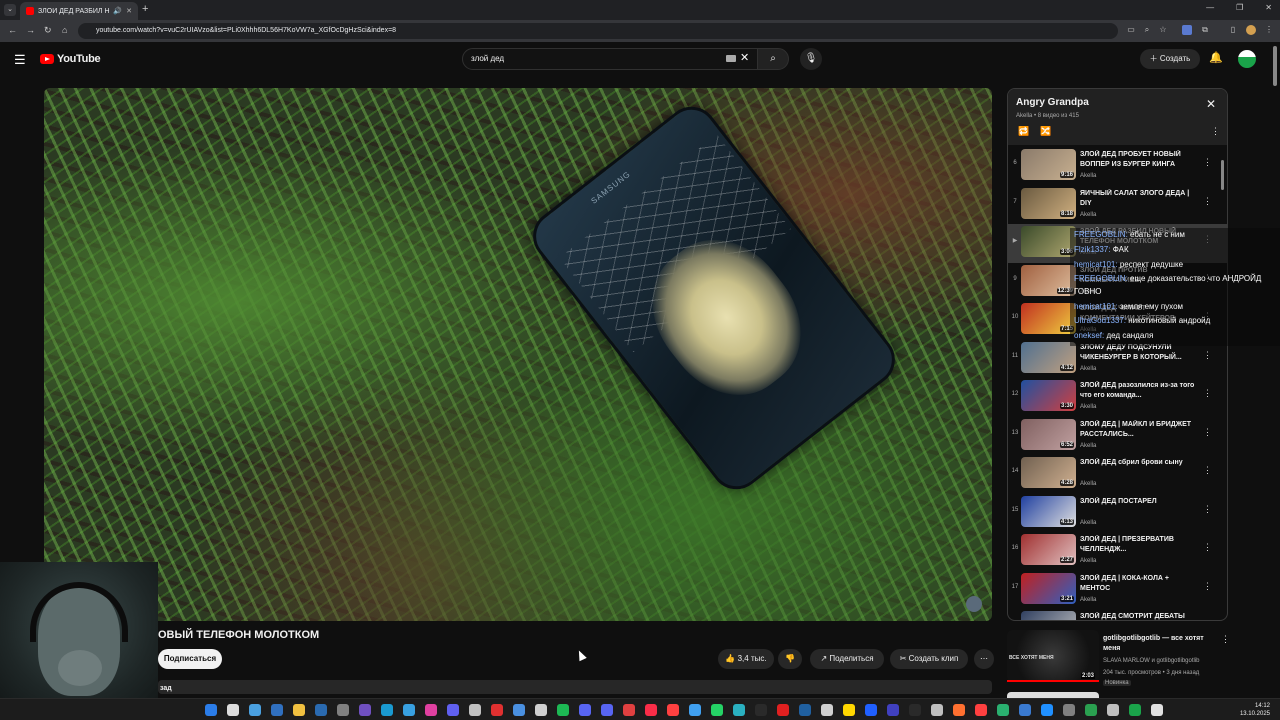 The width and height of the screenshot is (1280, 720). I want to click on profile-avatar-icon, so click(1251, 30).